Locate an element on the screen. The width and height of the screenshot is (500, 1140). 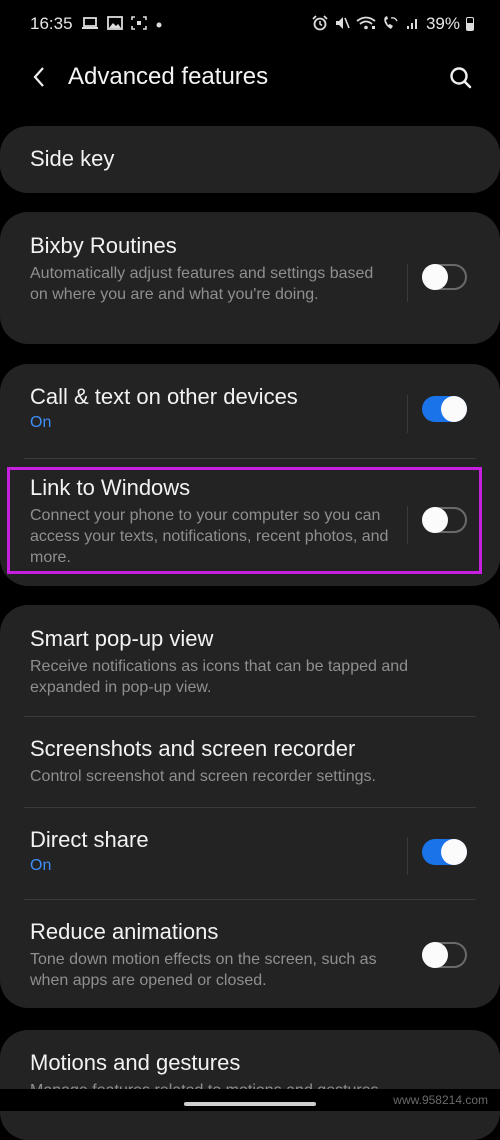
setting-title: Screenshots and screen recorder is located at coordinates (193, 748).